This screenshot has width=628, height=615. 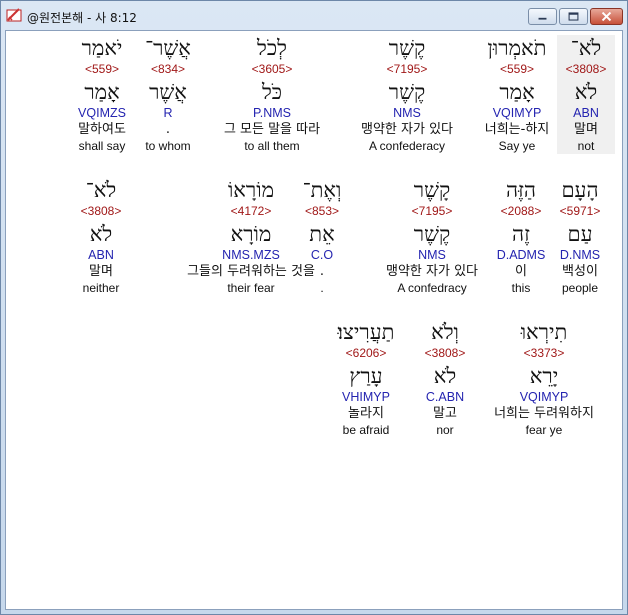 What do you see at coordinates (251, 211) in the screenshot?
I see `strong-number: <4172>` at bounding box center [251, 211].